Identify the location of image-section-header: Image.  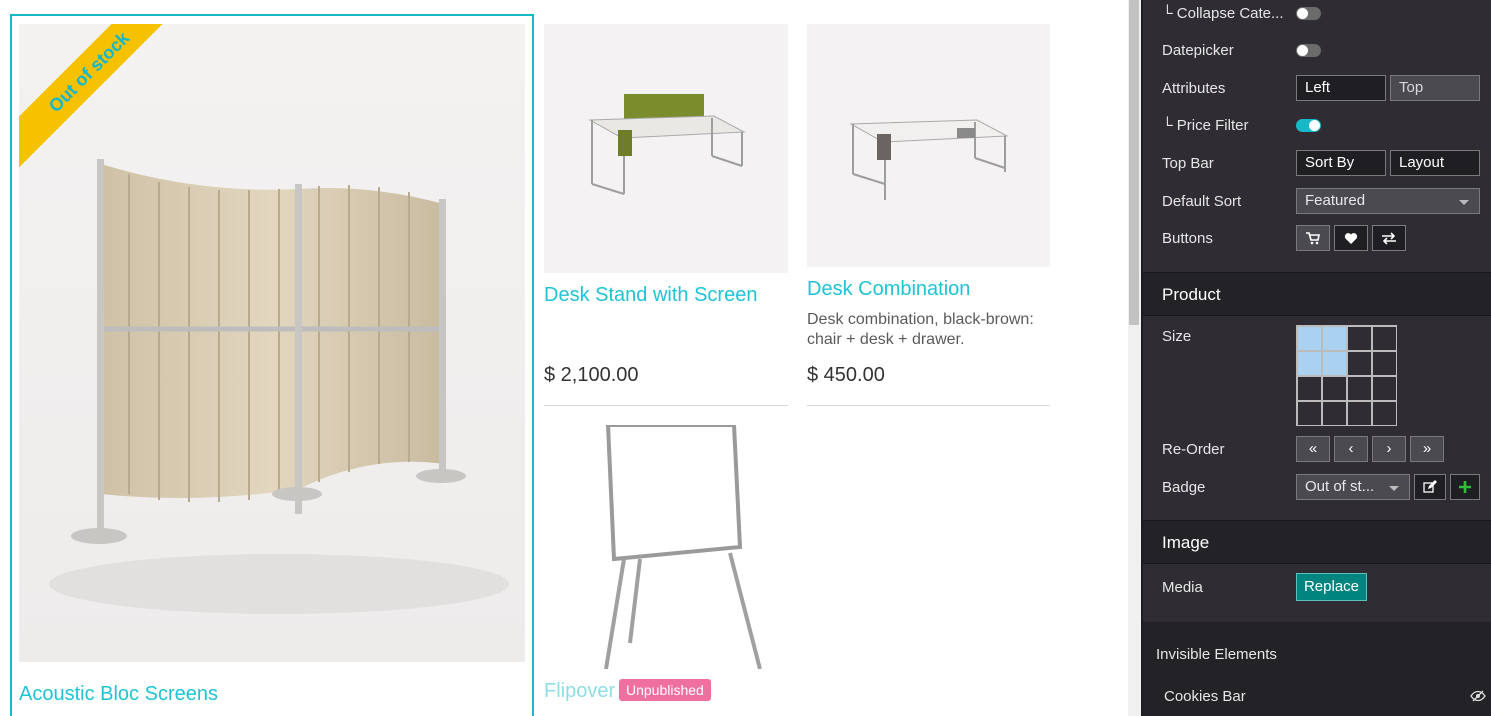
(1317, 542).